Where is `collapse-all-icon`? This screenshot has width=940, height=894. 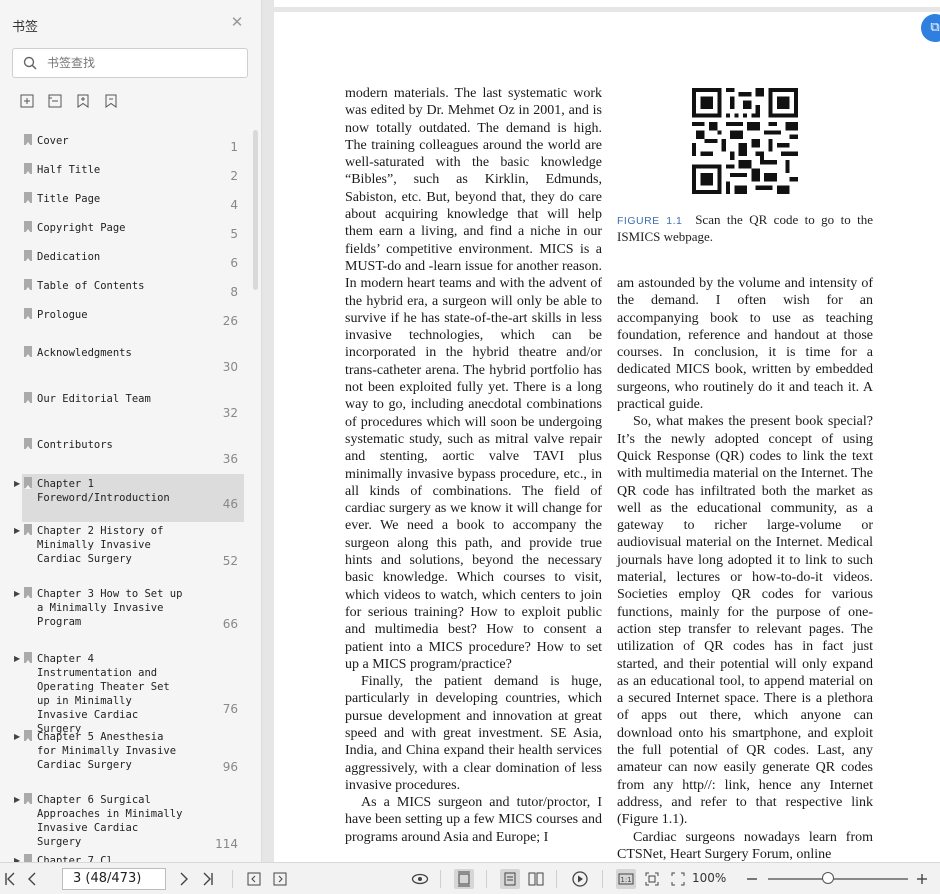
collapse-all-icon is located at coordinates (55, 101).